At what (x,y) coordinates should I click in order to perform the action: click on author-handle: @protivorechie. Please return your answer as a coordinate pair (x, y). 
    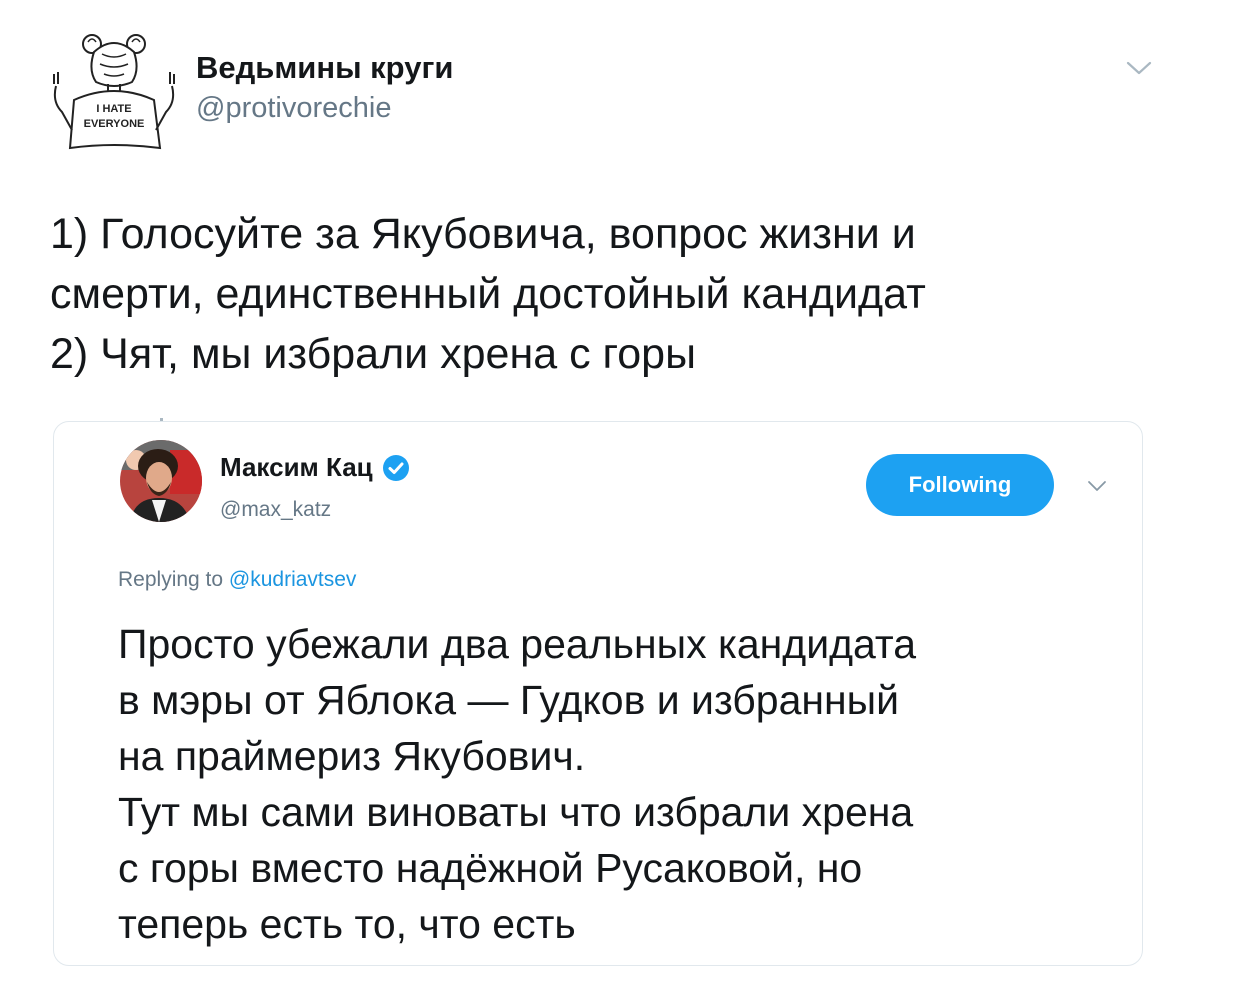
    Looking at the image, I should click on (293, 108).